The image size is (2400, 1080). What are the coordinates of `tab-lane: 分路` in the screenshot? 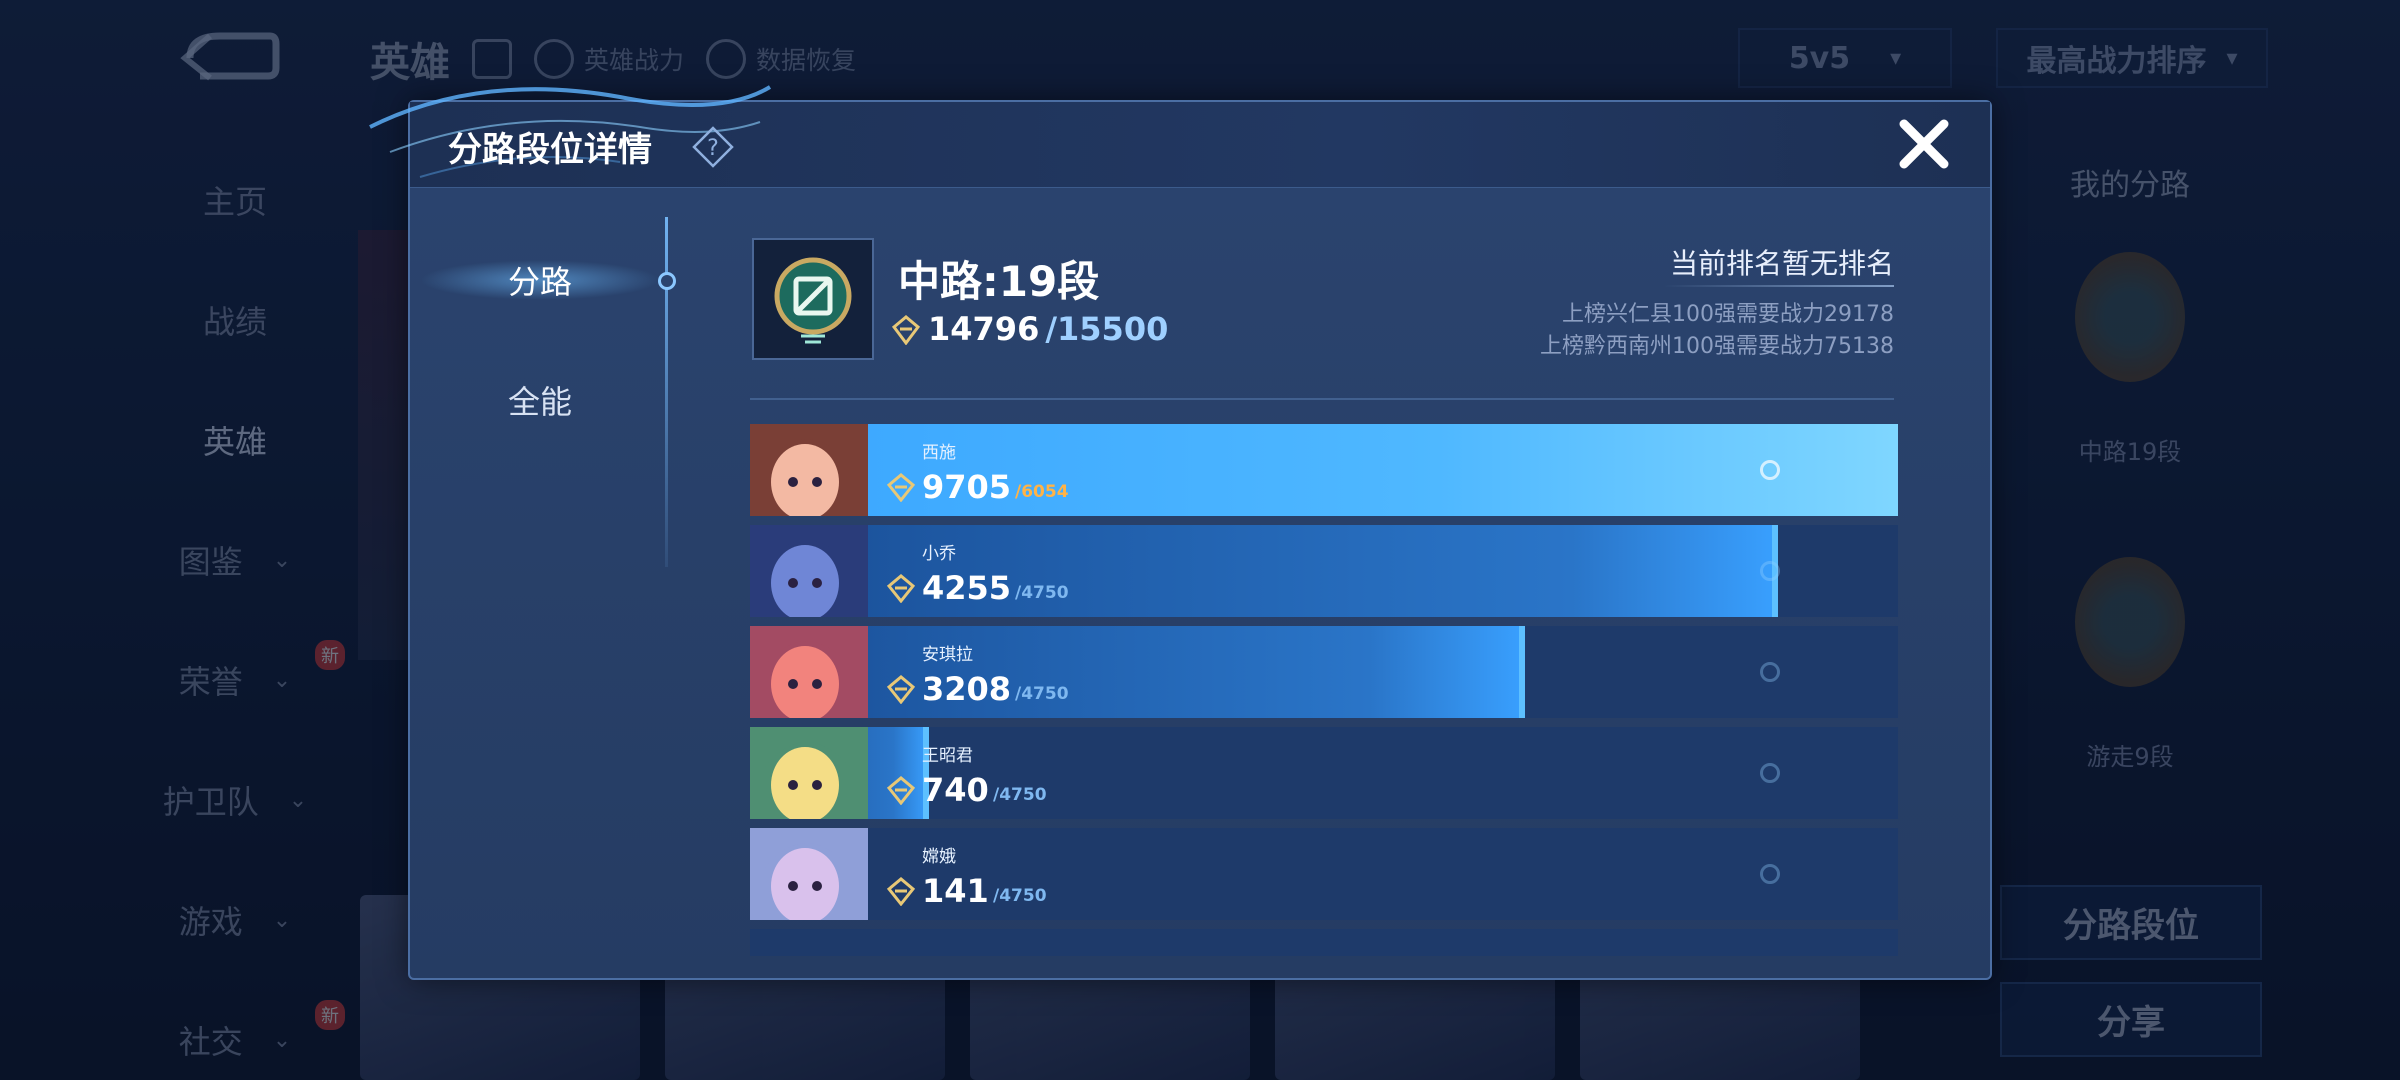 It's located at (540, 280).